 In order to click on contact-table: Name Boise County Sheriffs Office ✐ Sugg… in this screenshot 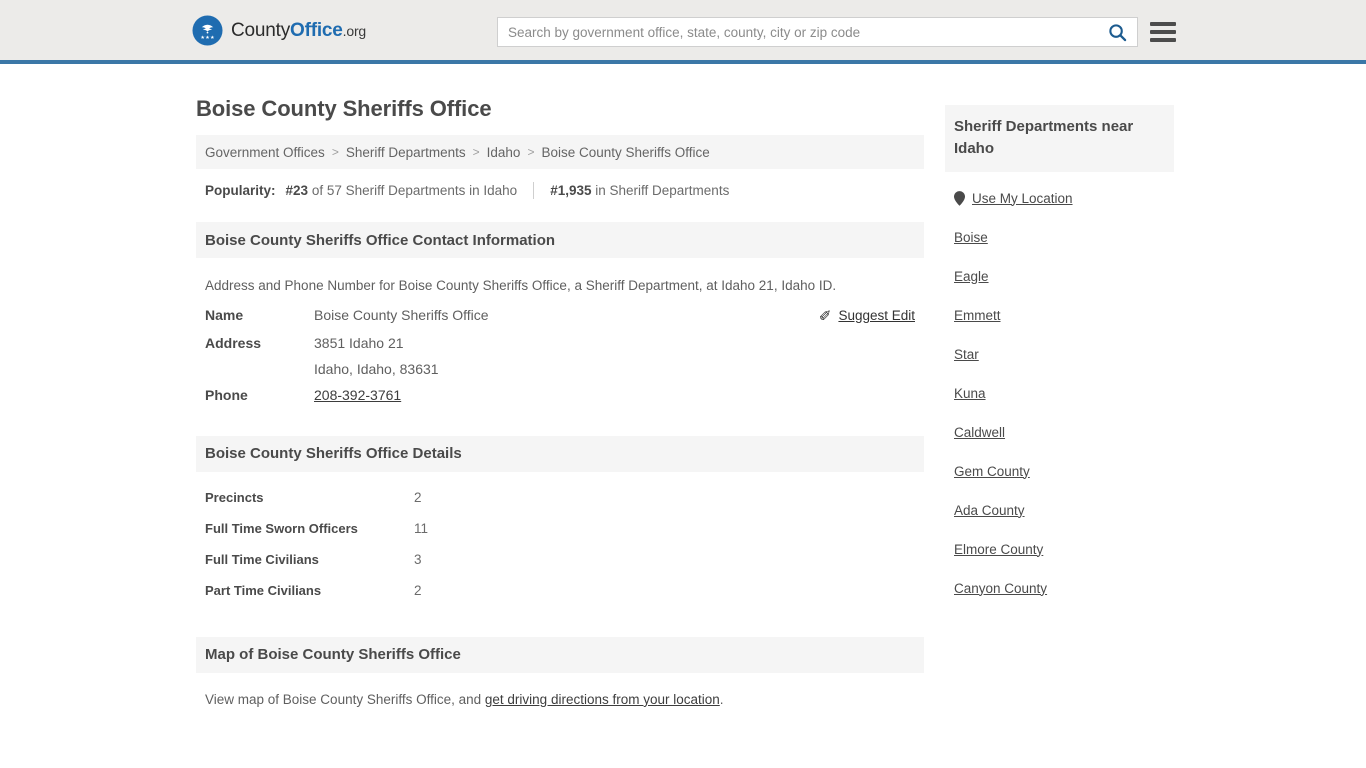, I will do `click(560, 360)`.